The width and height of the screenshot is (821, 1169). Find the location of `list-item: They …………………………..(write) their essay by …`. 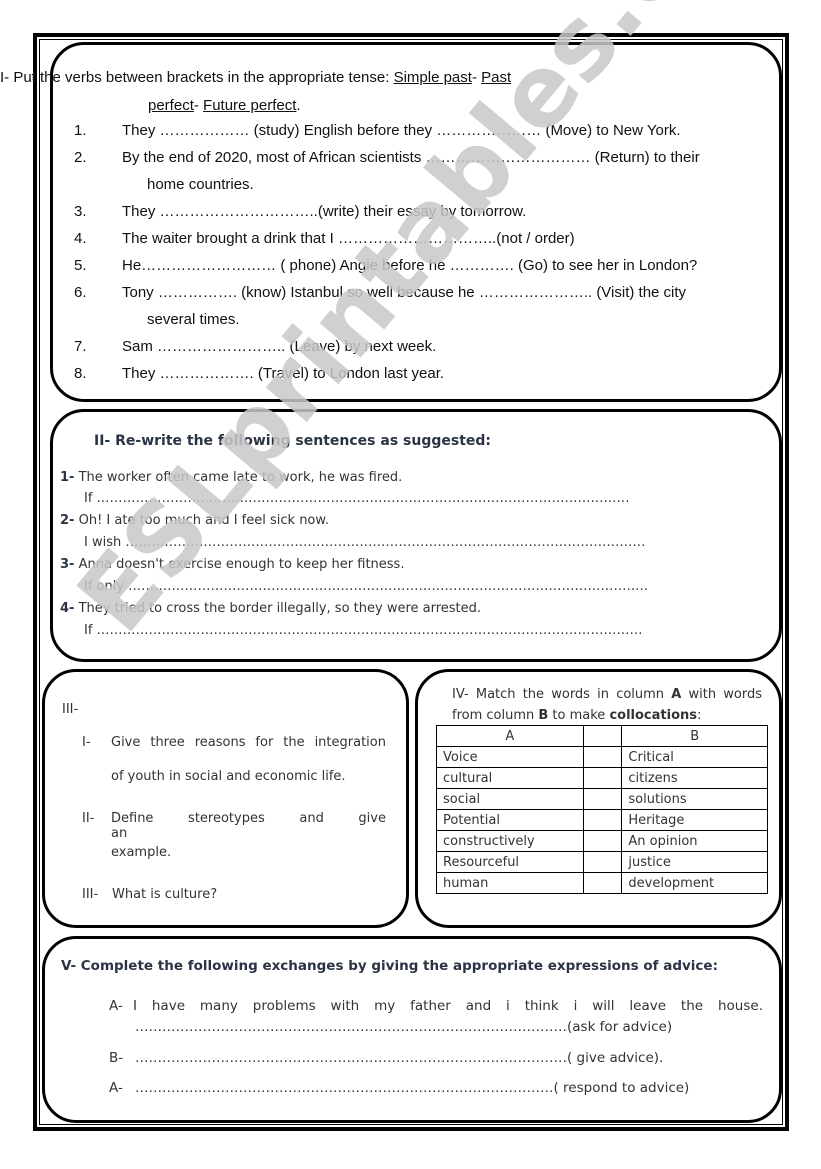

list-item: They …………………………..(write) their essay by … is located at coordinates (324, 211).